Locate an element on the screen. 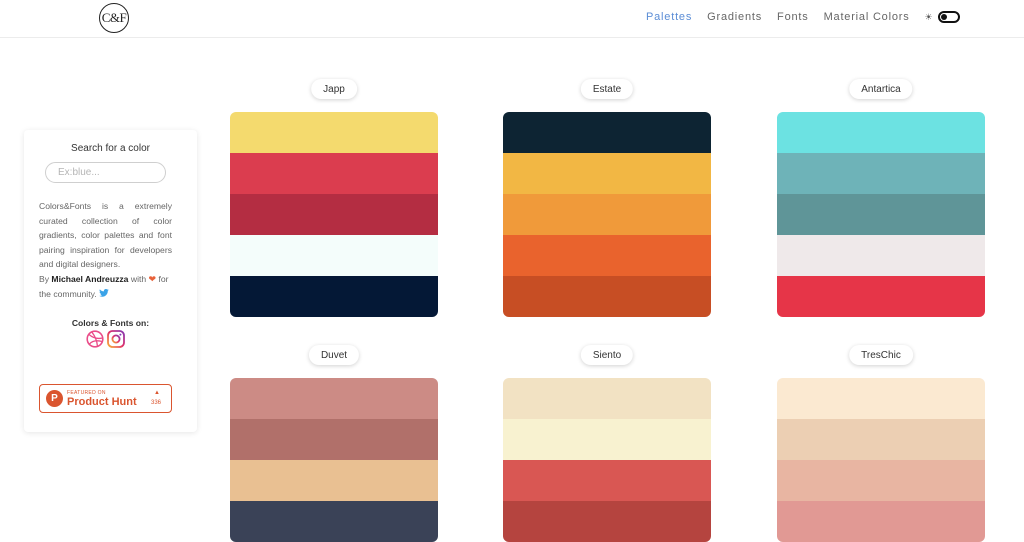 The width and height of the screenshot is (1024, 542). palette-name: Japp is located at coordinates (334, 89).